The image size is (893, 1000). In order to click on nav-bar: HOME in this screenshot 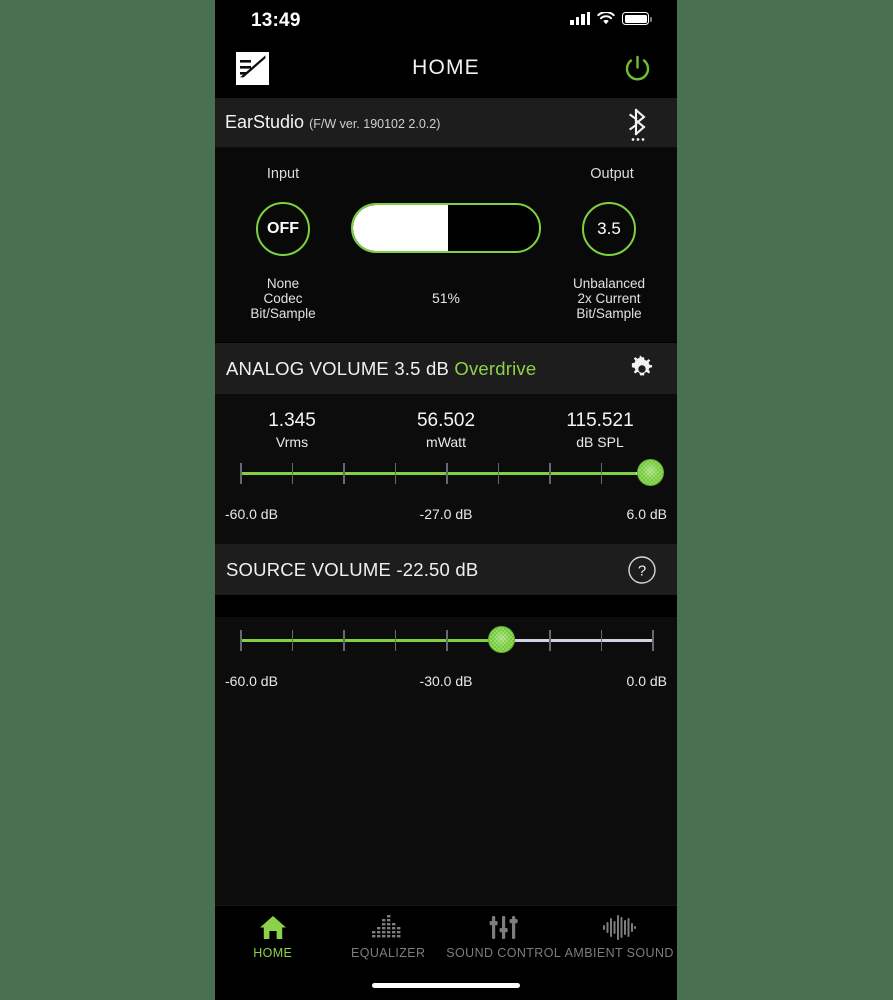, I will do `click(446, 68)`.